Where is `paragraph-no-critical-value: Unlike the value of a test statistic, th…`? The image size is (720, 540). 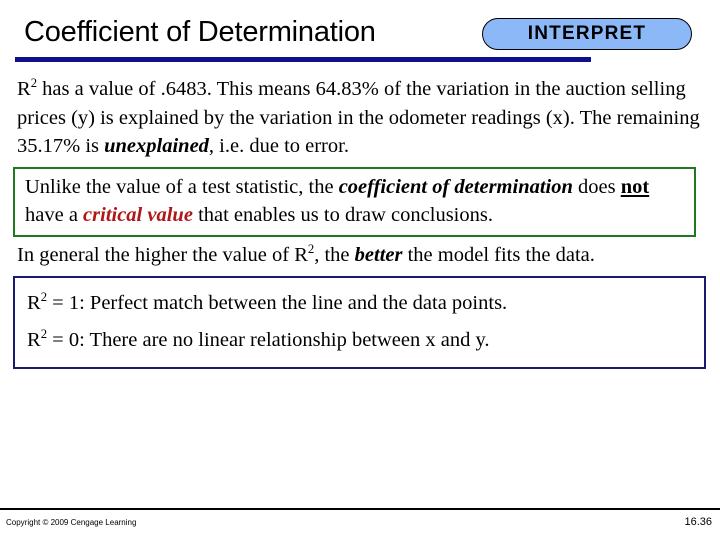
paragraph-no-critical-value: Unlike the value of a test statistic, th… is located at coordinates (355, 201).